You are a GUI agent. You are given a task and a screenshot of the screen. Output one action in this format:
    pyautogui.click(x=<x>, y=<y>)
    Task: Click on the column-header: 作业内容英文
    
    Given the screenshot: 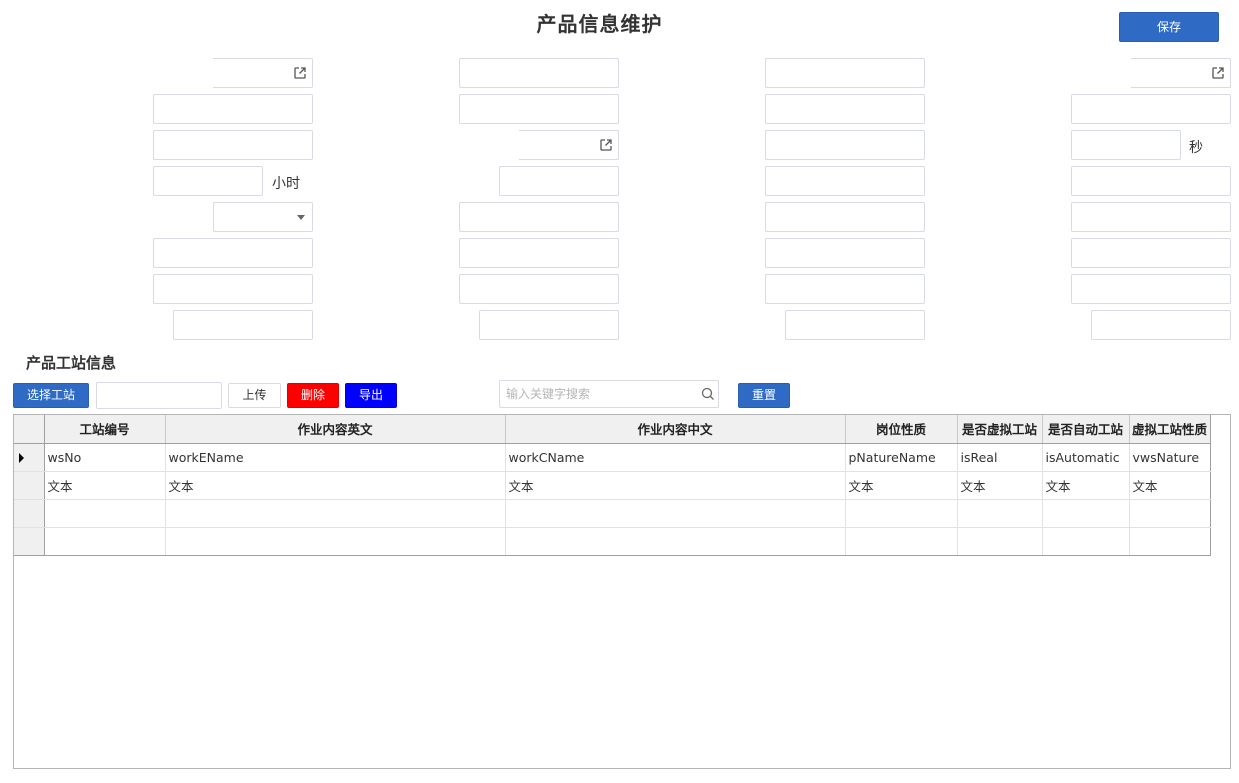 What is the action you would take?
    pyautogui.click(x=335, y=429)
    